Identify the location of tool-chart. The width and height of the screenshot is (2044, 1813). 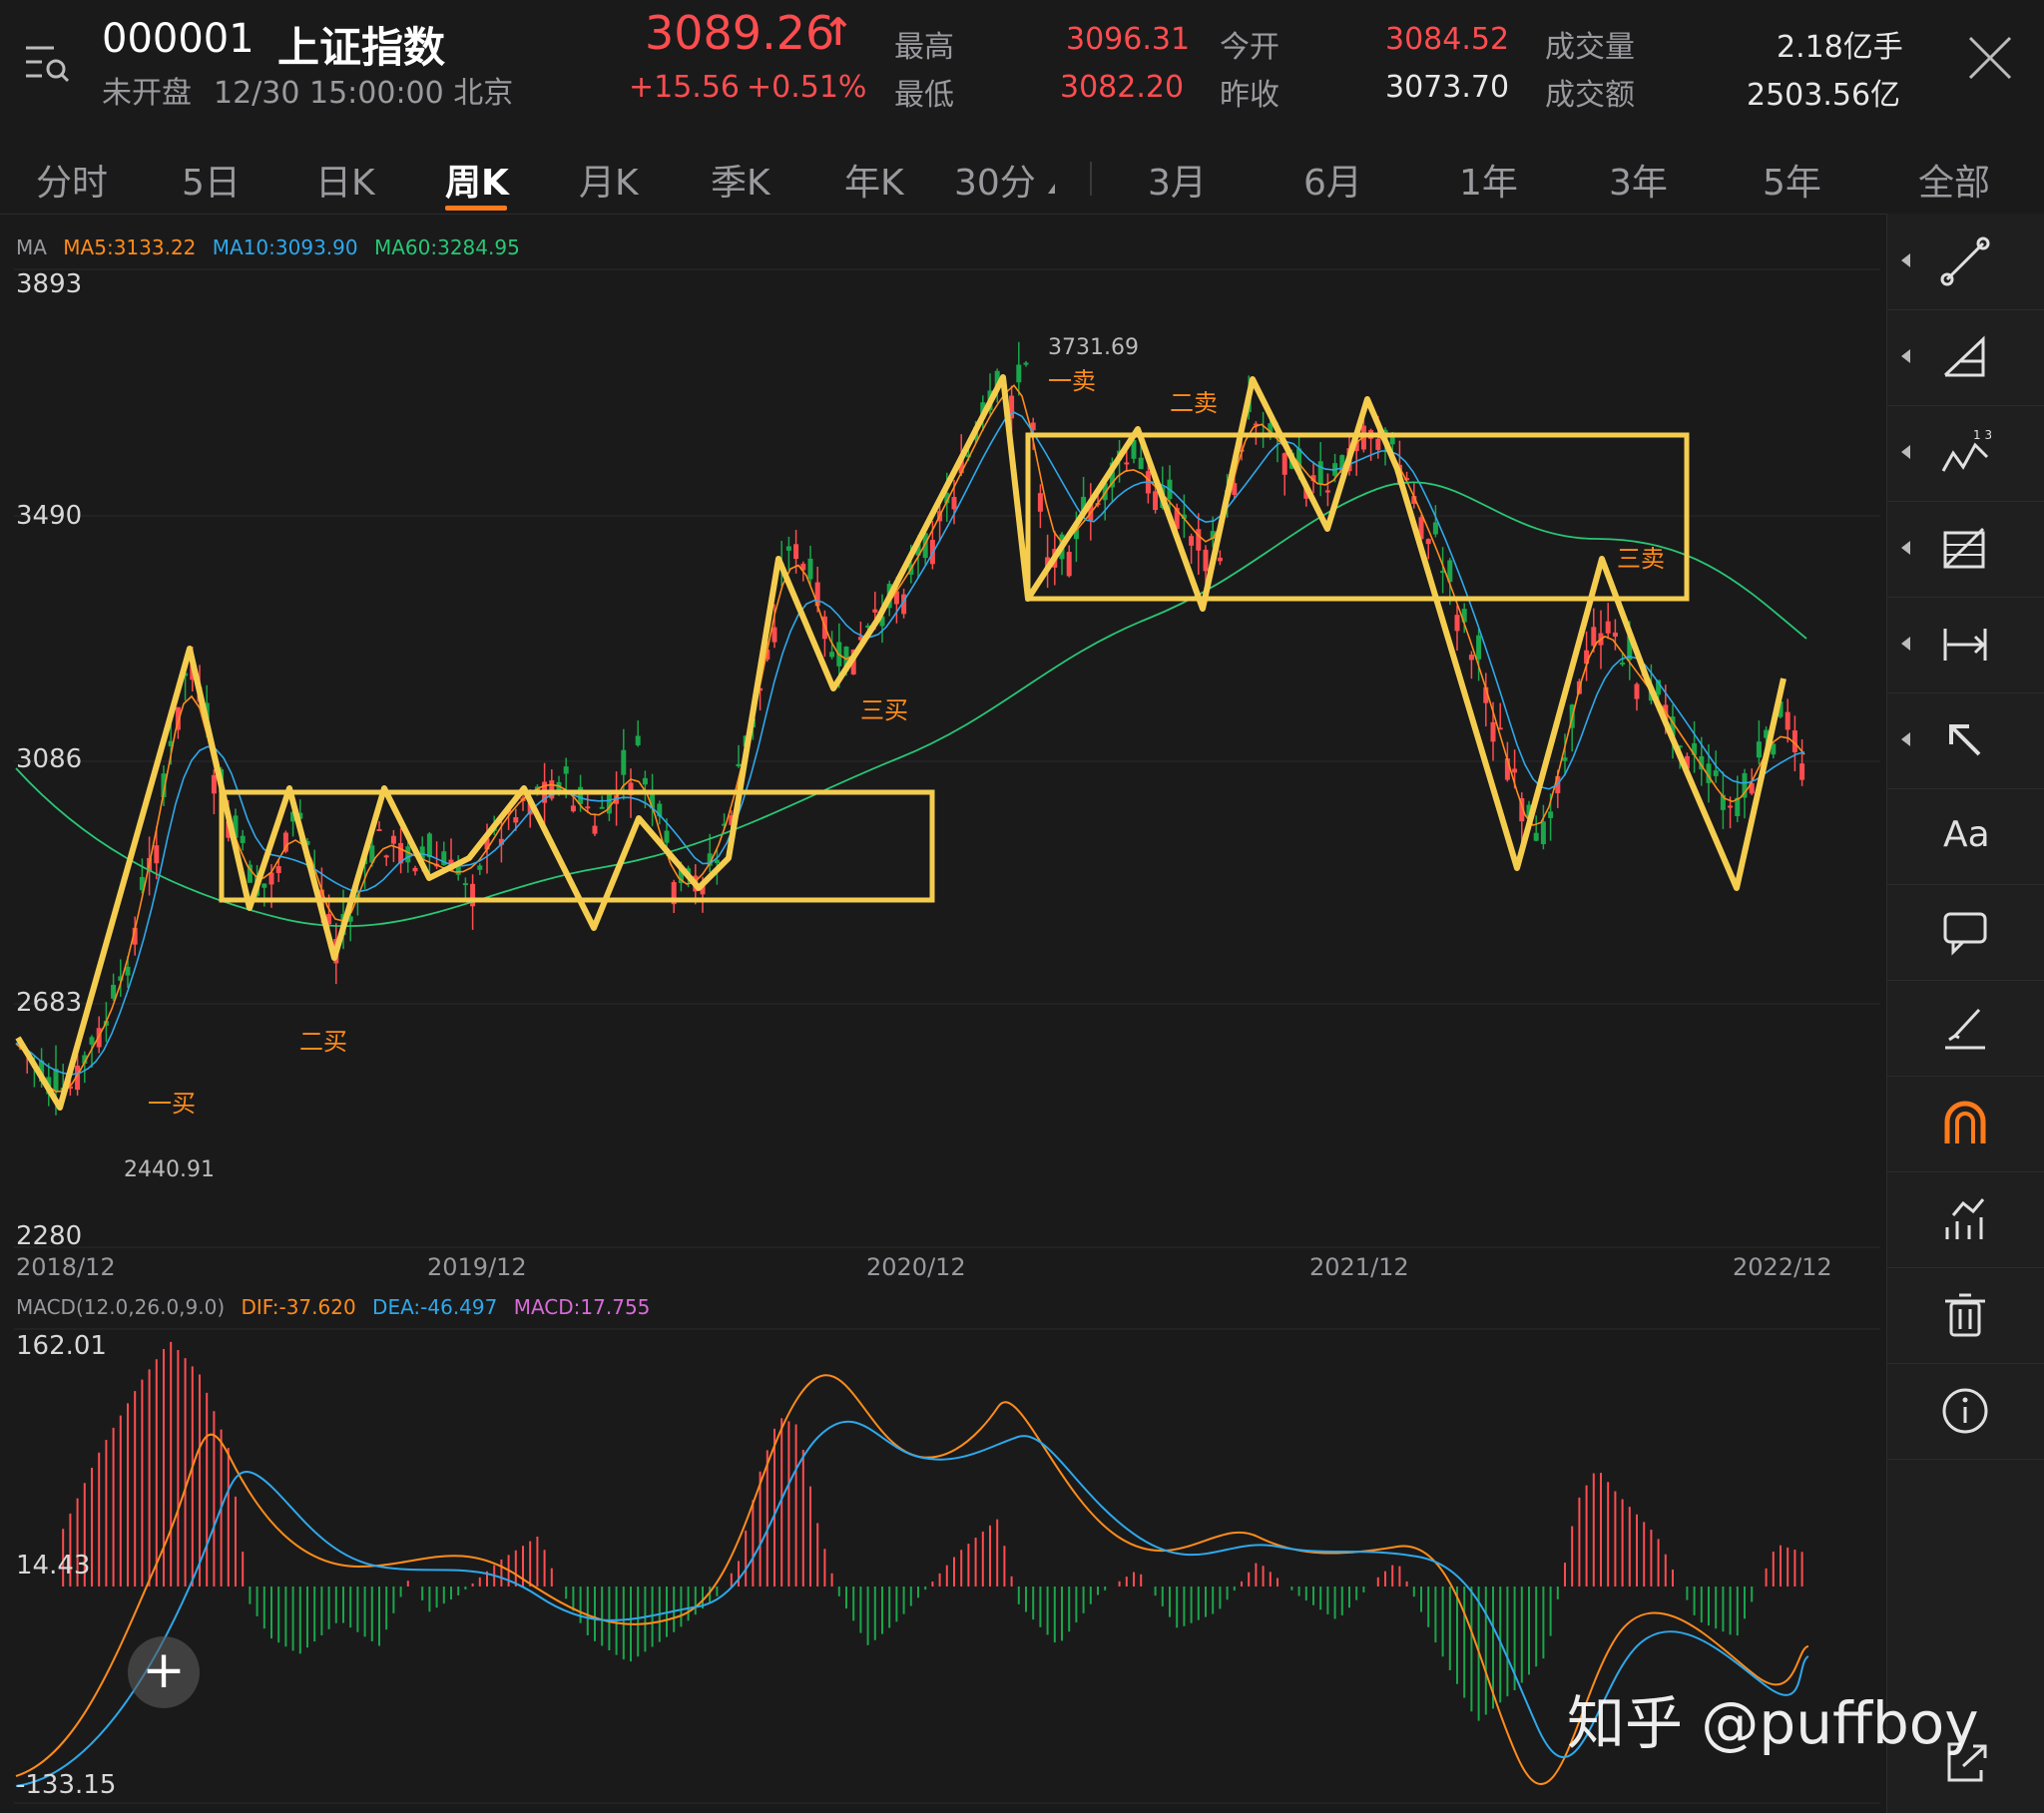
(1965, 1219).